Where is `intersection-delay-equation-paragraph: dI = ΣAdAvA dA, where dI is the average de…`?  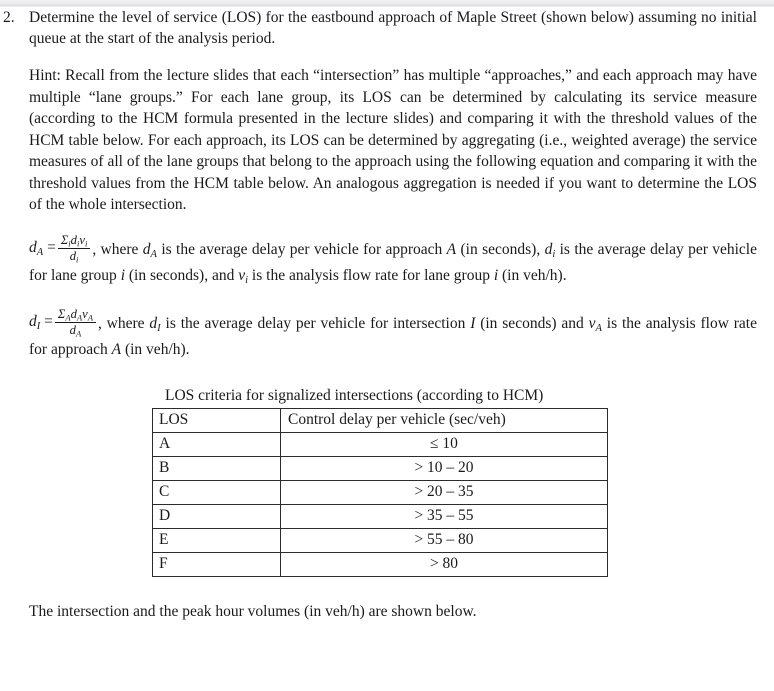 intersection-delay-equation-paragraph: dI = ΣAdAvA dA, where dI is the average de… is located at coordinates (387, 334).